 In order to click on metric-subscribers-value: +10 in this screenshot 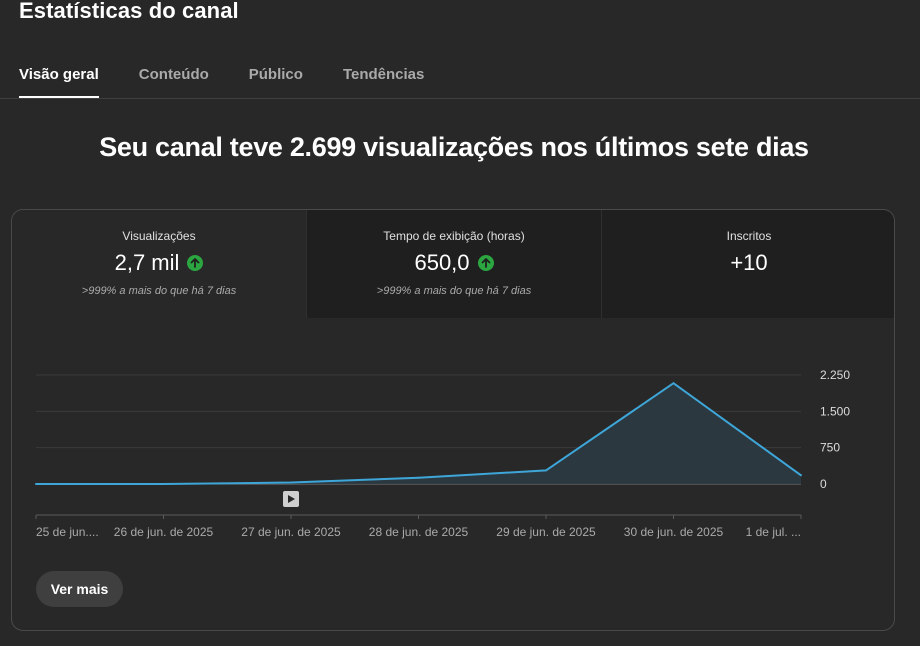, I will do `click(749, 262)`.